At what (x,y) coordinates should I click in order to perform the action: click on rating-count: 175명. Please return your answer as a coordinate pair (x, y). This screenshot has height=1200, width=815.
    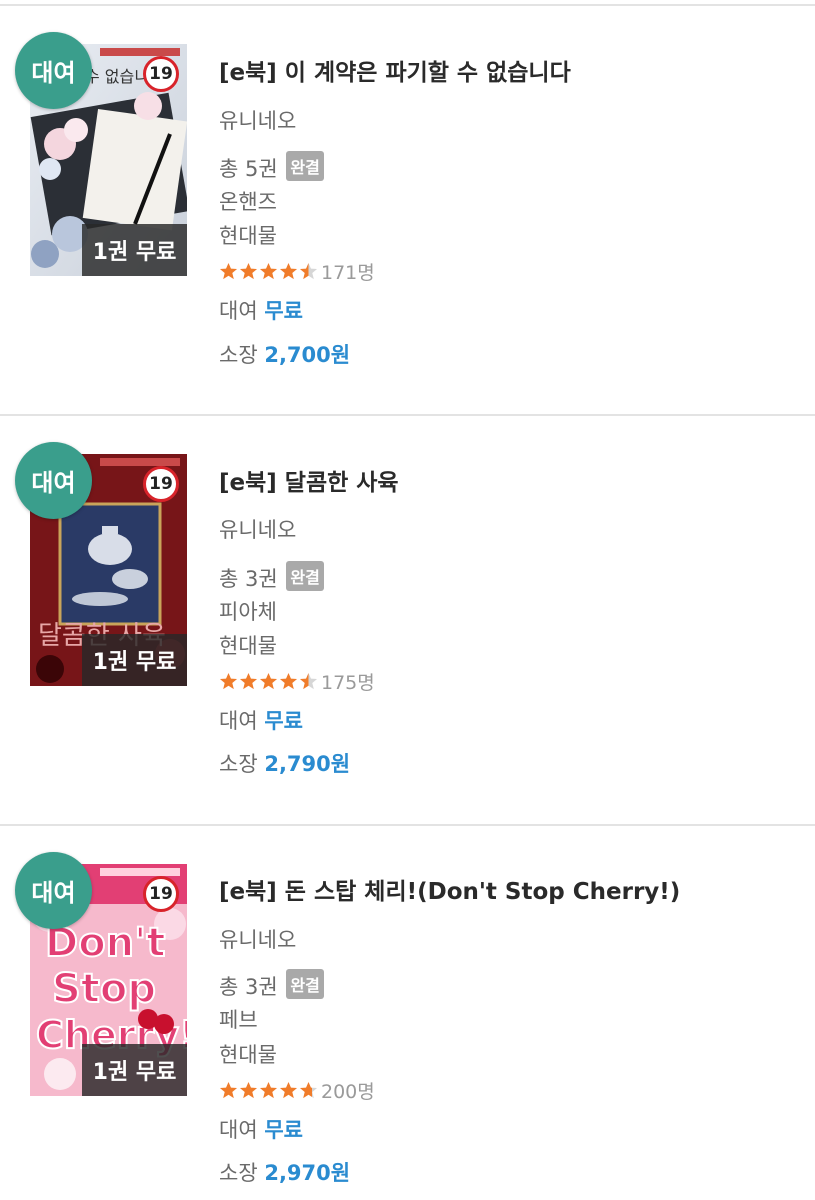
    Looking at the image, I should click on (348, 683).